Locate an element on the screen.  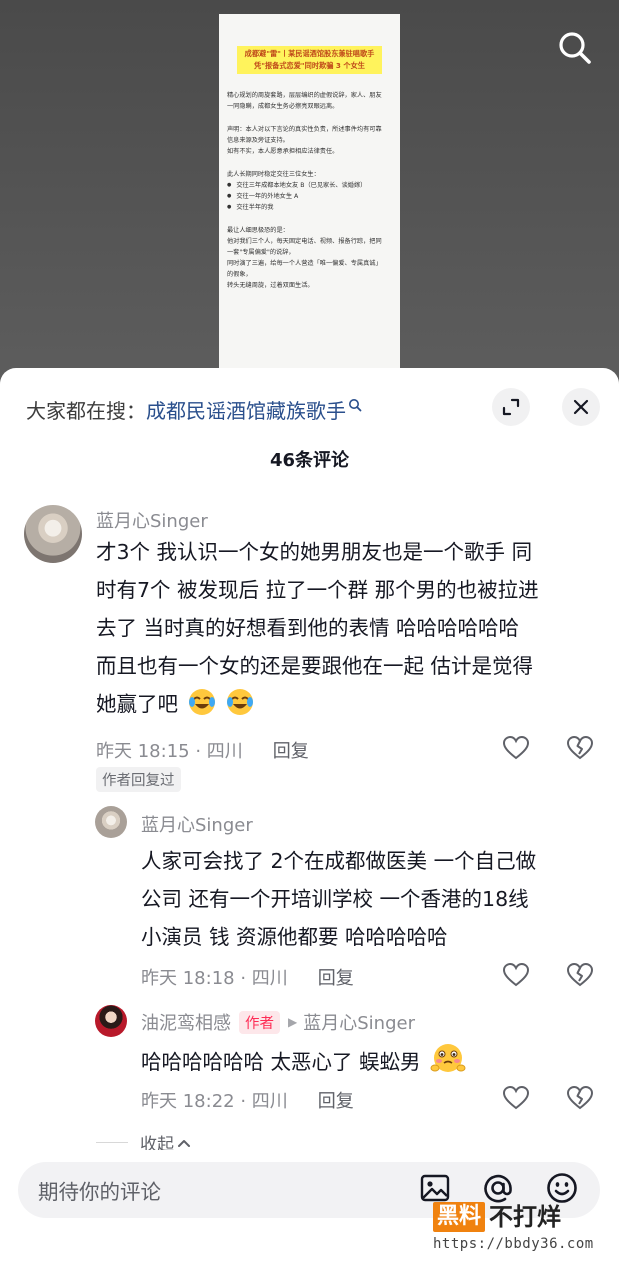
search-button is located at coordinates (575, 48).